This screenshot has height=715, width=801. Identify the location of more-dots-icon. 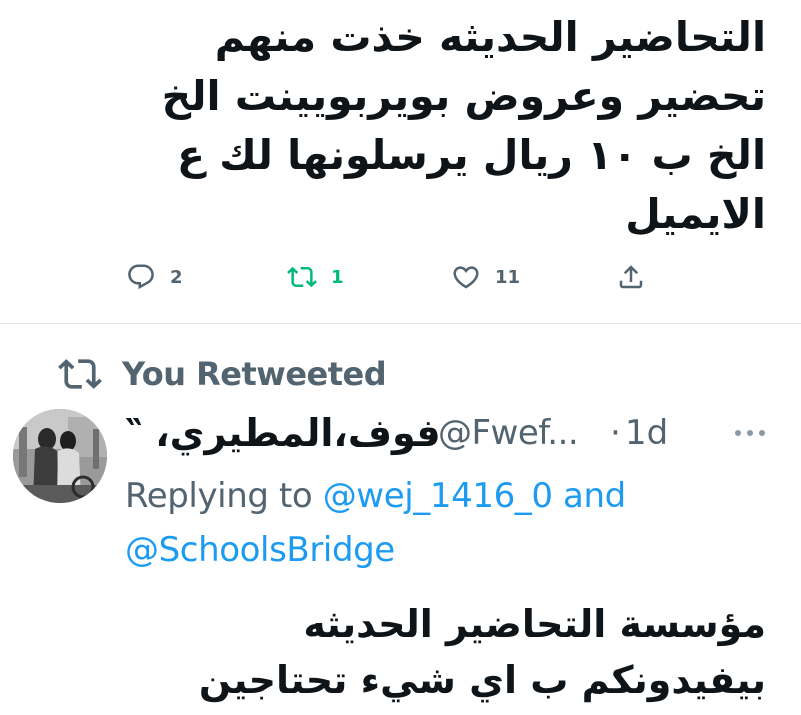
(750, 433).